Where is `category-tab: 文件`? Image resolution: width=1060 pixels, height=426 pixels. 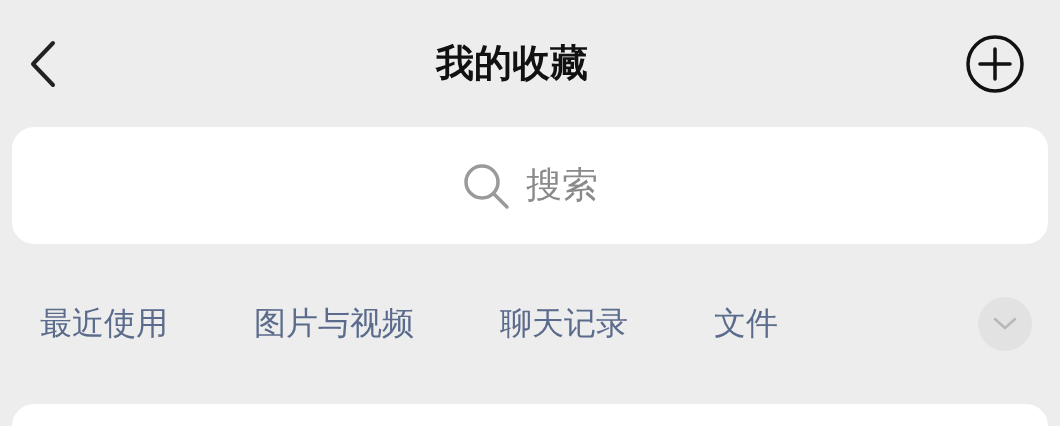
category-tab: 文件 is located at coordinates (746, 324).